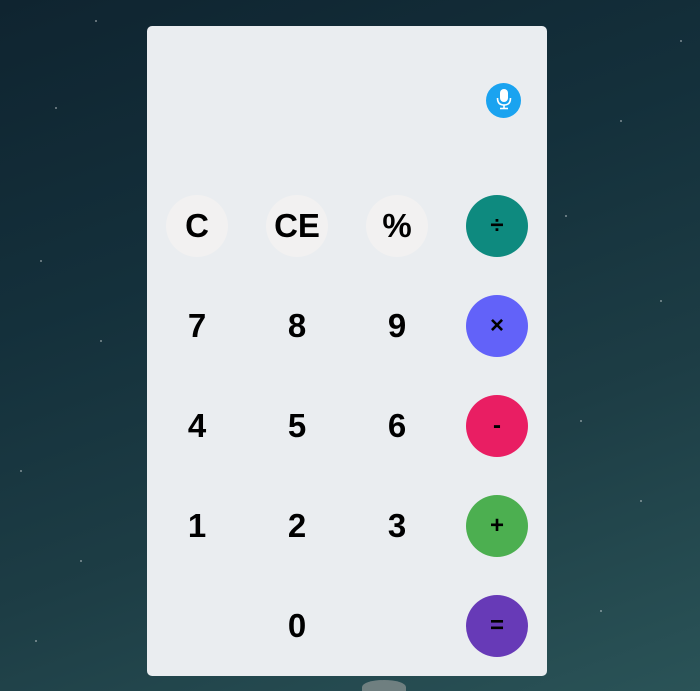 The width and height of the screenshot is (700, 691). I want to click on multiply-button: ×, so click(497, 326).